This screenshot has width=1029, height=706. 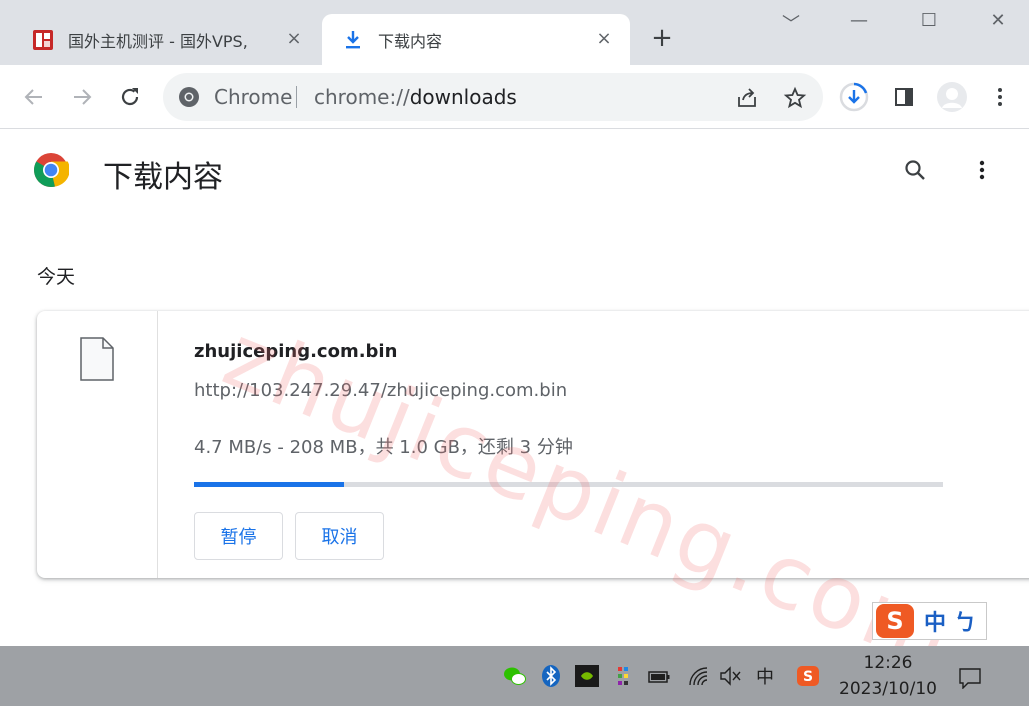 I want to click on date-group-label: 今天, so click(x=56, y=277).